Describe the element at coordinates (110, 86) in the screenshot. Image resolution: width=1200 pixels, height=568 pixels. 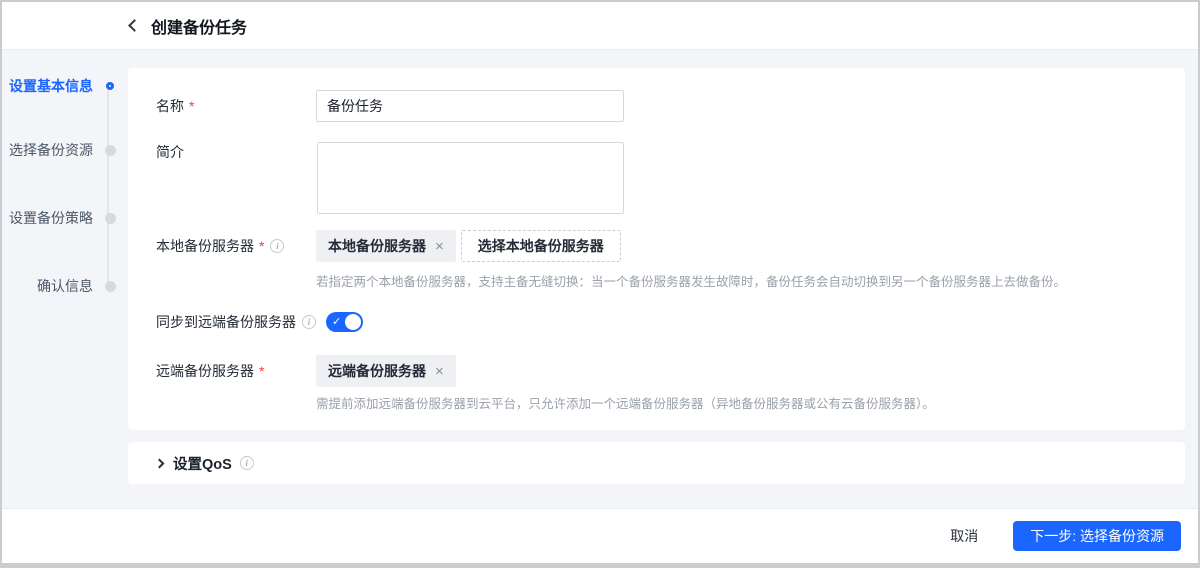
I see `step-marker-active` at that location.